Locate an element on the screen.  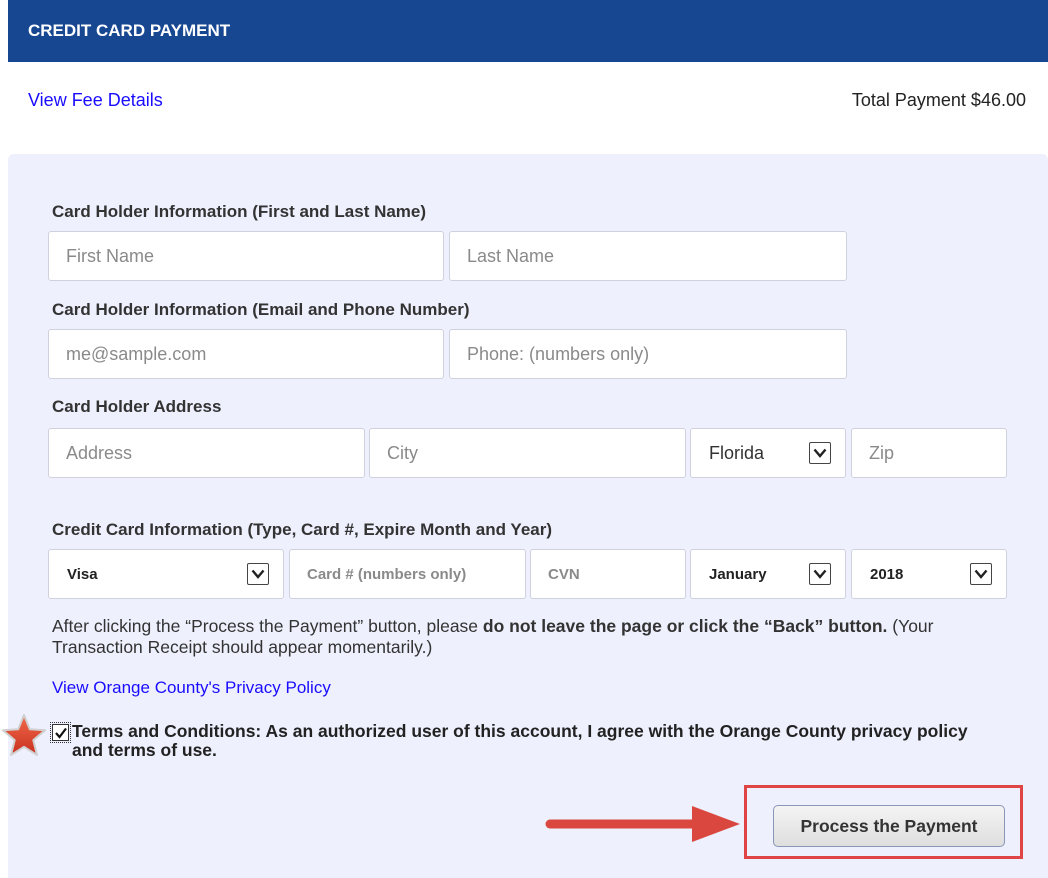
total-payment: Total Payment $46.00 is located at coordinates (938, 100).